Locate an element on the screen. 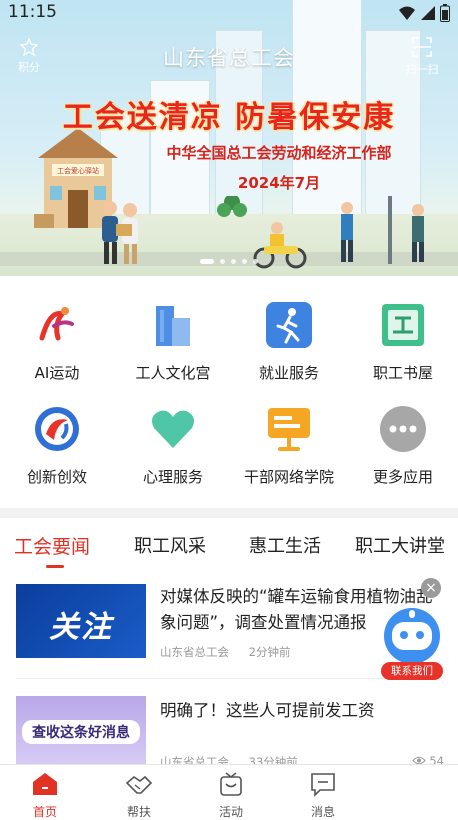 The image size is (458, 820). contact-us-label: 联系我们 is located at coordinates (412, 671).